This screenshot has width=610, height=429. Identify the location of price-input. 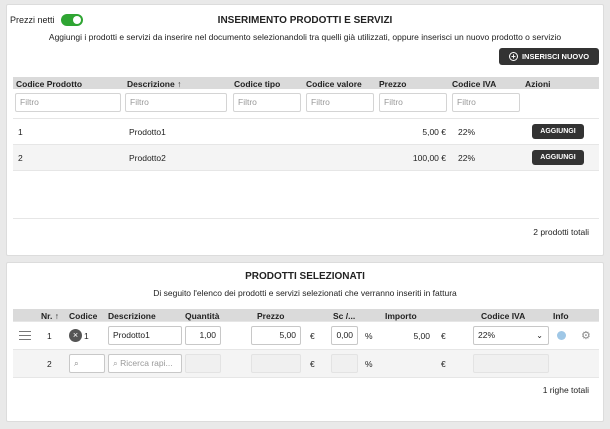
(276, 363).